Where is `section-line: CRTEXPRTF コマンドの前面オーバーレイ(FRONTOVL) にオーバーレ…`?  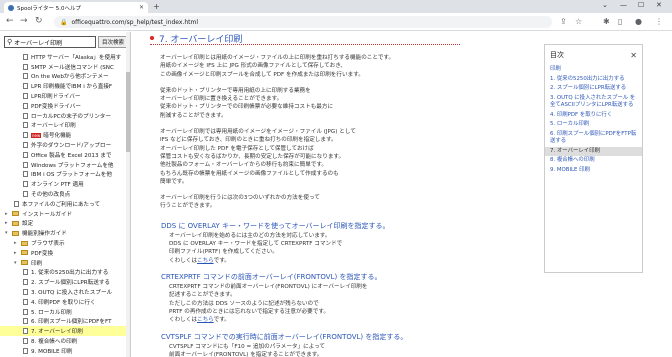 section-line: CRTEXPRTF コマンドの前面オーバーレイ(FRONTOVL) にオーバーレ… is located at coordinates (268, 287).